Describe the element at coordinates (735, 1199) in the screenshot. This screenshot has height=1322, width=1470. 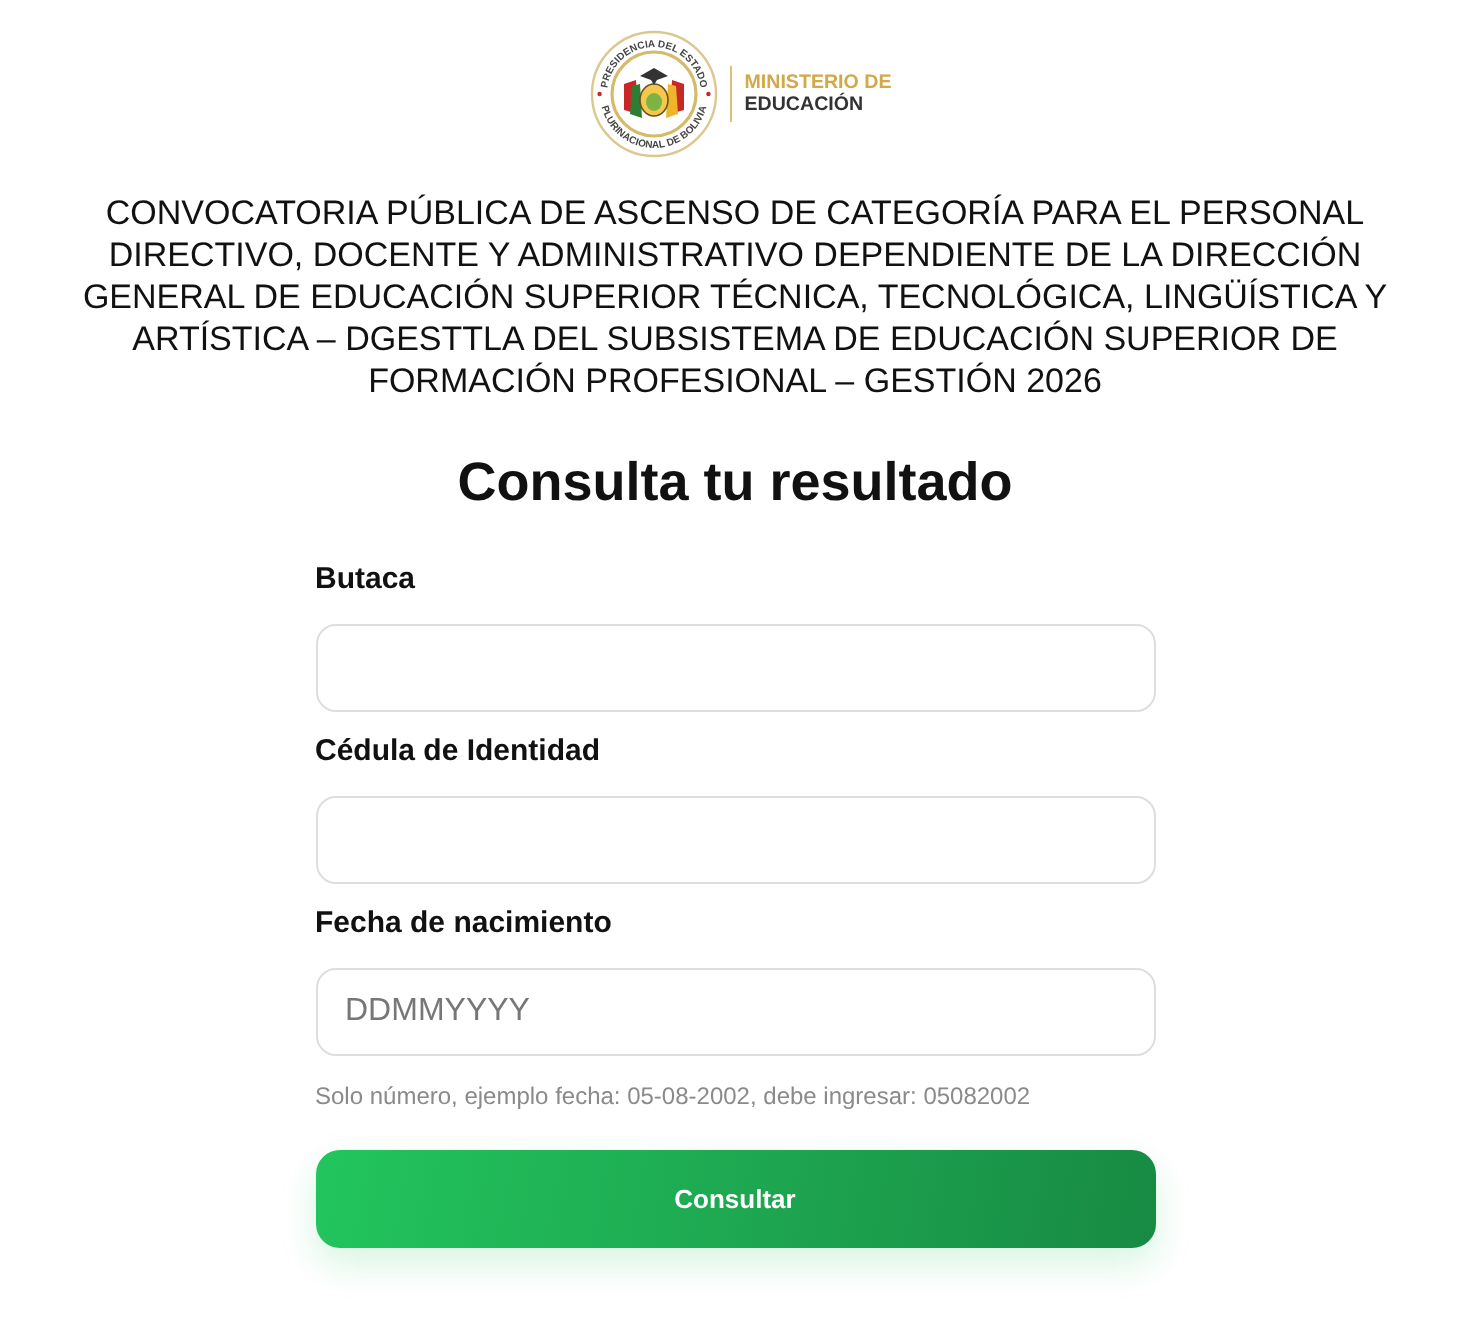
I see `submit-button: Consultar` at that location.